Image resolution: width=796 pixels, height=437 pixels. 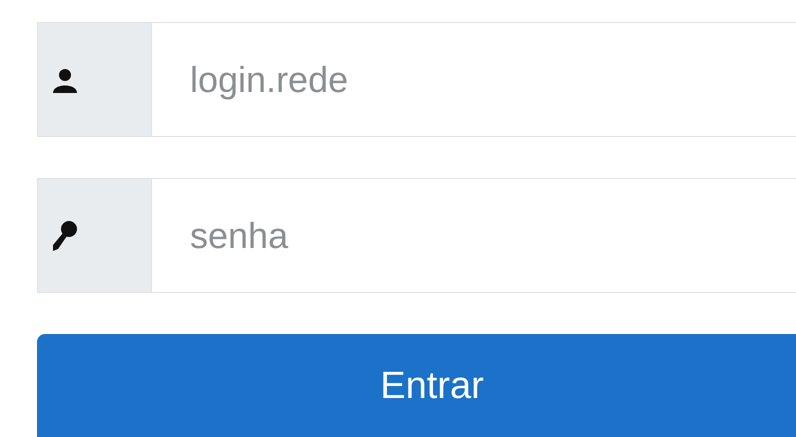 I want to click on user-icon, so click(x=65, y=79).